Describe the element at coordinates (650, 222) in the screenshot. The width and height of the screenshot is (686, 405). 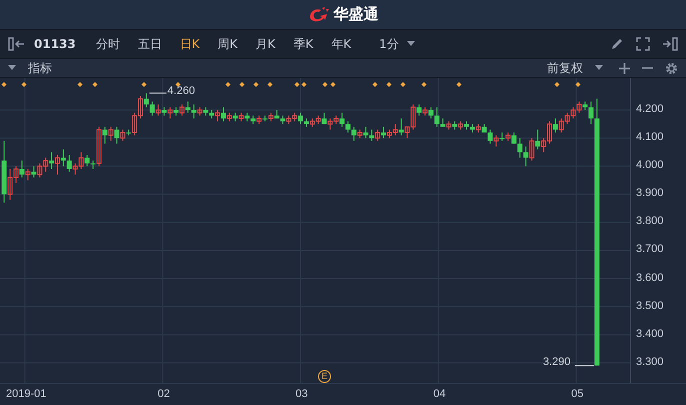
I see `y-axis-label: 3.800` at that location.